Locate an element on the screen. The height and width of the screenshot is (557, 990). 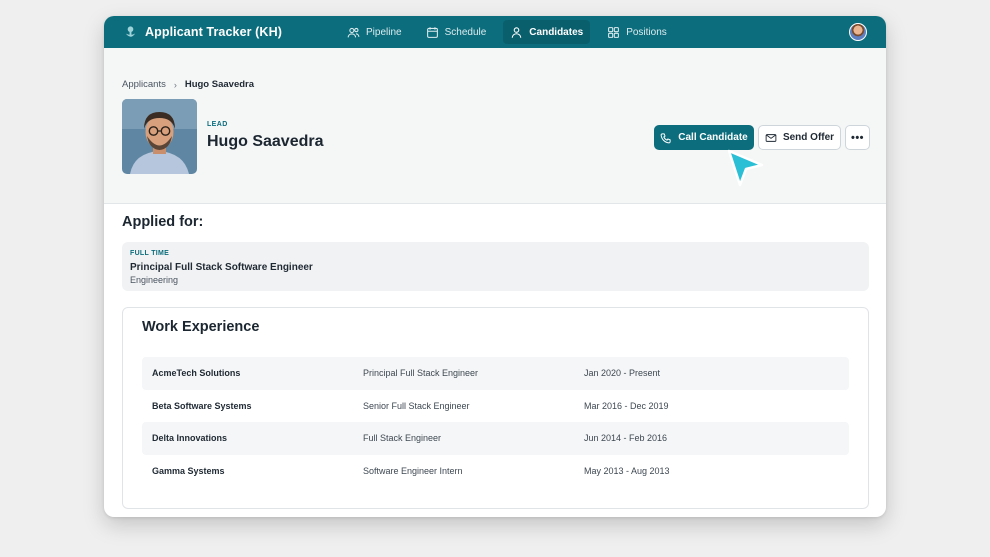
send-offer-button: Send Offer is located at coordinates (799, 137).